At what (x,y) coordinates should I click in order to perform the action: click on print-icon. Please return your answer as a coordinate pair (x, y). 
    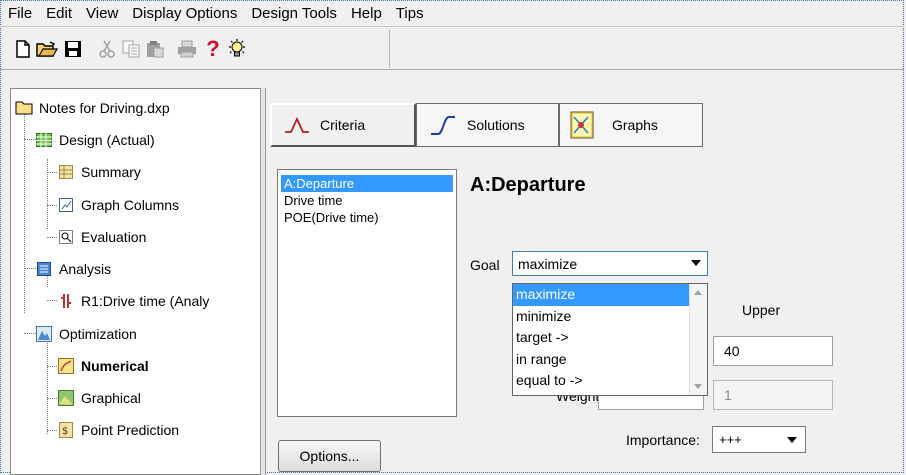
    Looking at the image, I should click on (187, 49).